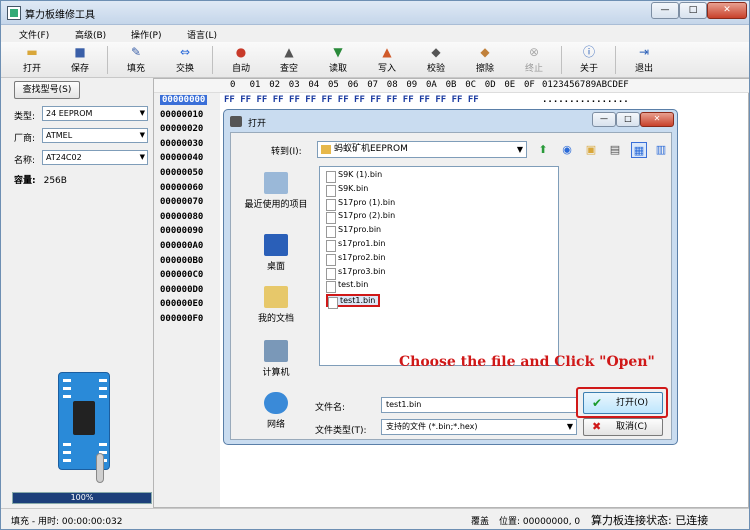  Describe the element at coordinates (392, 85) in the screenshot. I see `hex-column-label: 08` at that location.